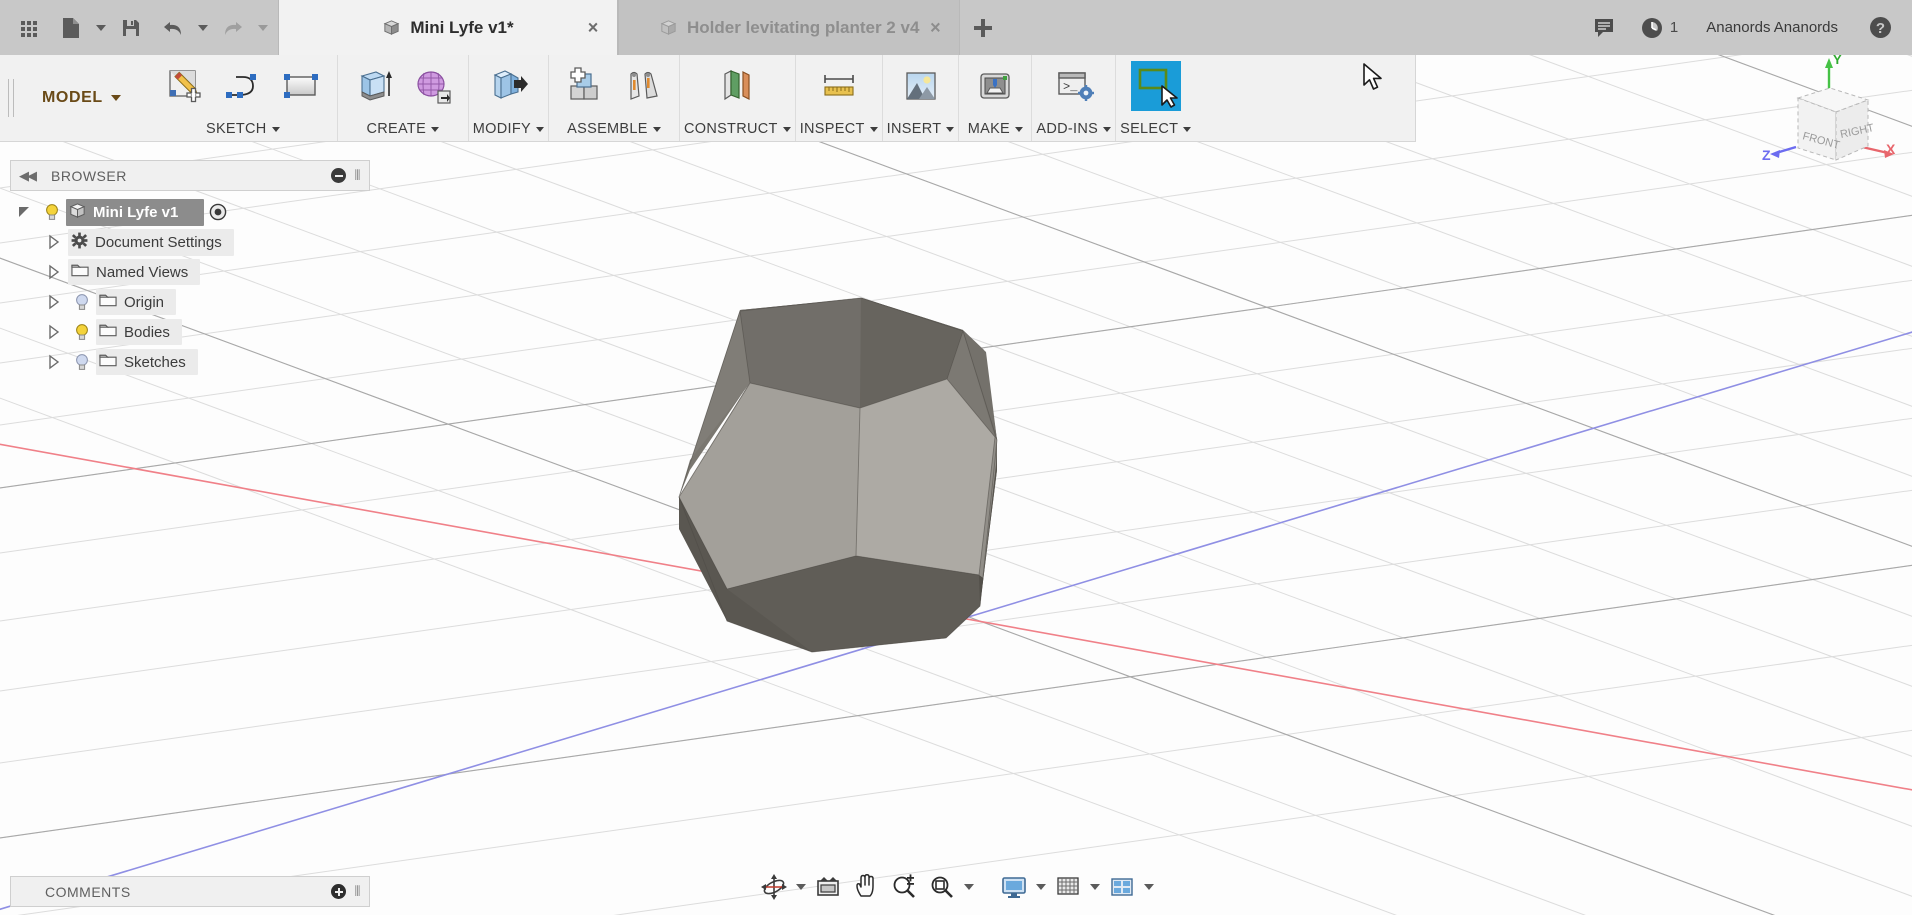 The width and height of the screenshot is (1912, 915). What do you see at coordinates (904, 887) in the screenshot?
I see `zoom-button` at bounding box center [904, 887].